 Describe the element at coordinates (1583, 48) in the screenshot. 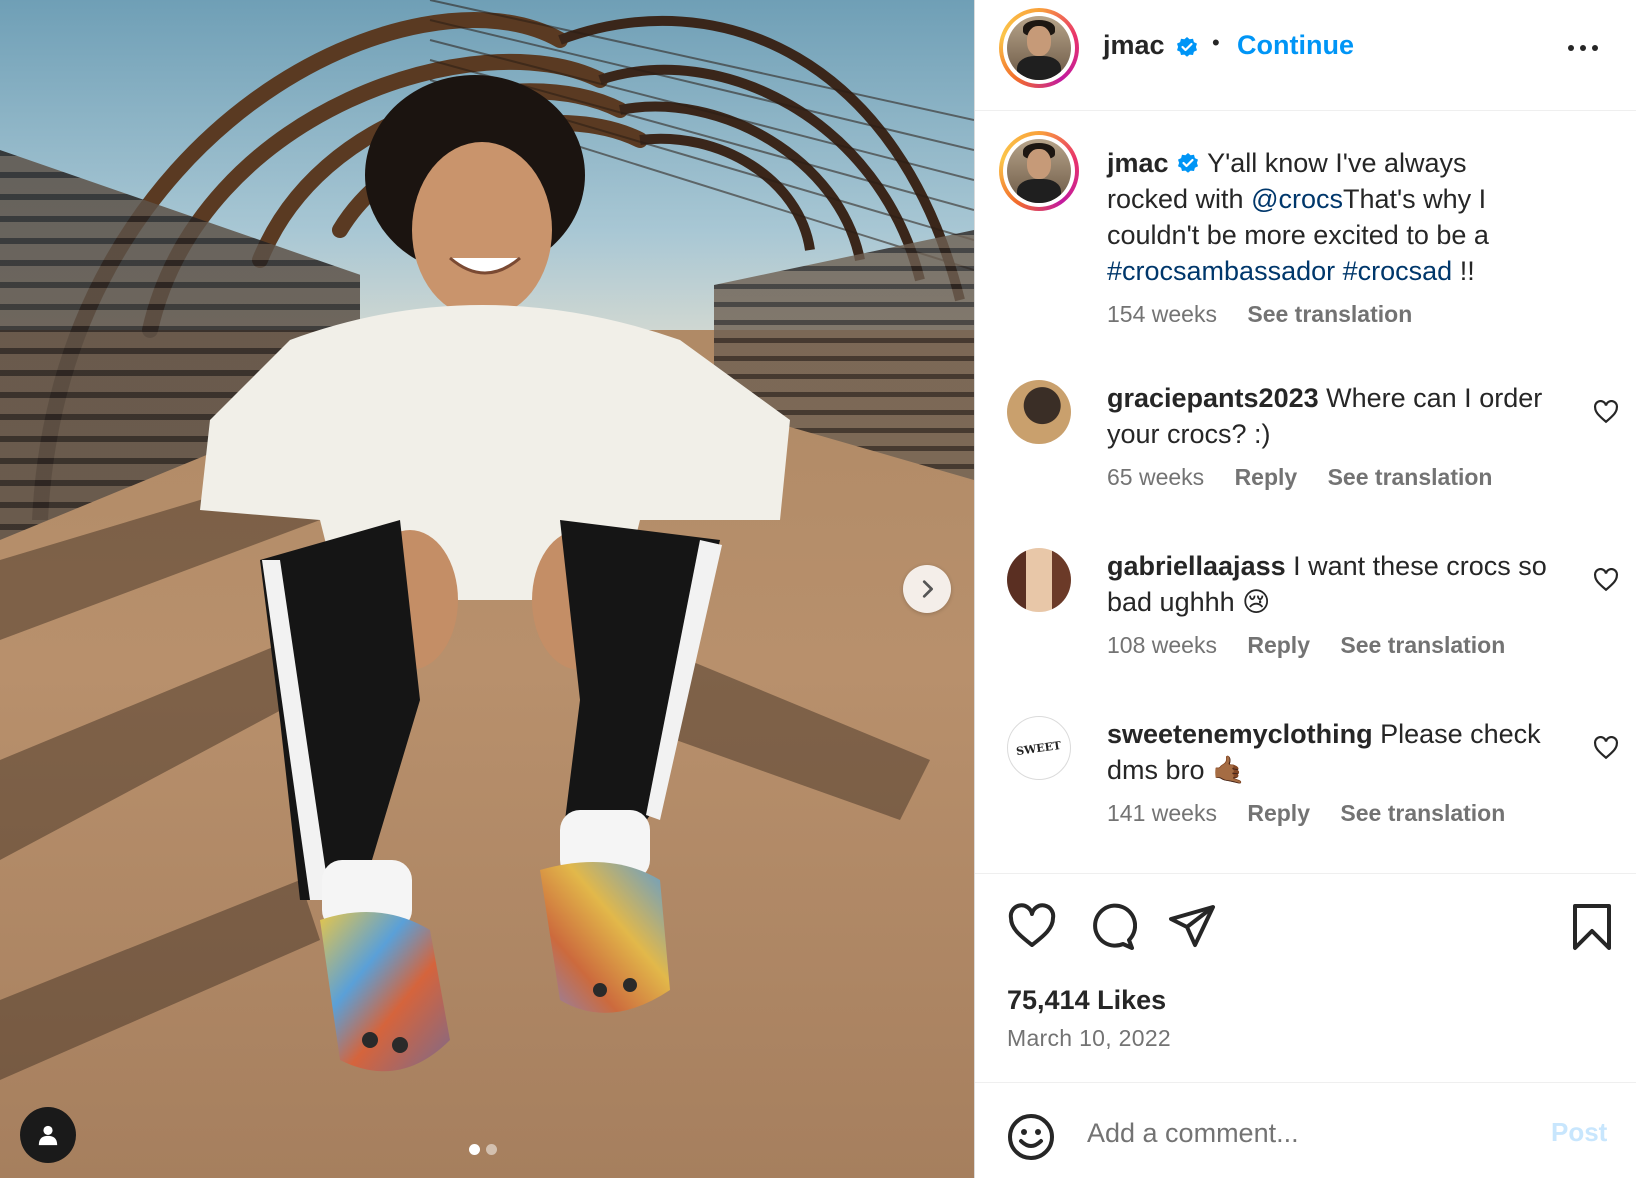

I see `more-horizontal-icon` at that location.